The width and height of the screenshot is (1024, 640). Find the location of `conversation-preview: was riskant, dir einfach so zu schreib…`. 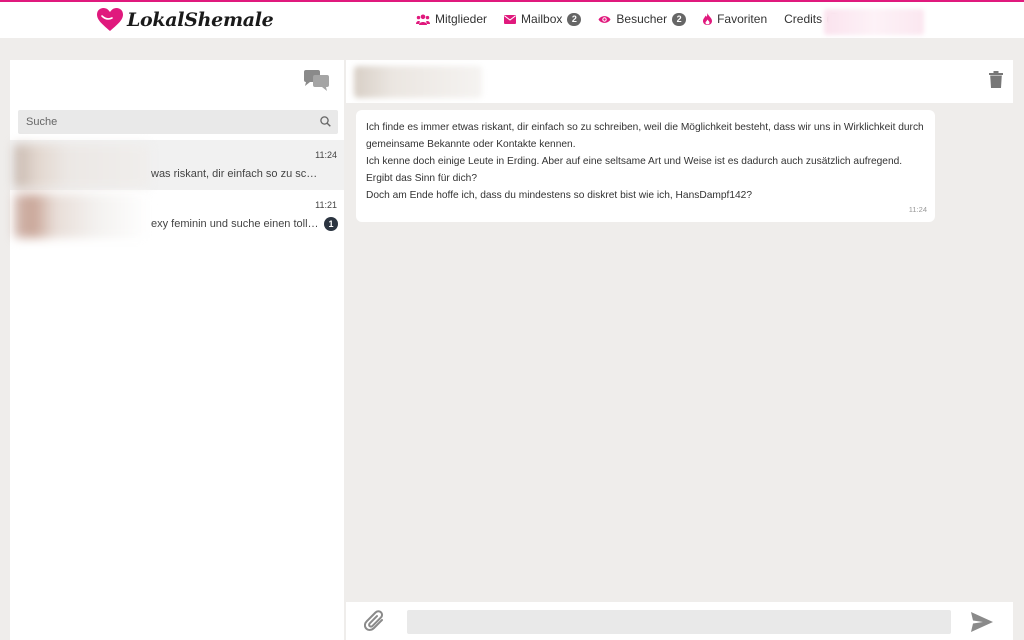

conversation-preview: was riskant, dir einfach so zu schreib… is located at coordinates (236, 174).